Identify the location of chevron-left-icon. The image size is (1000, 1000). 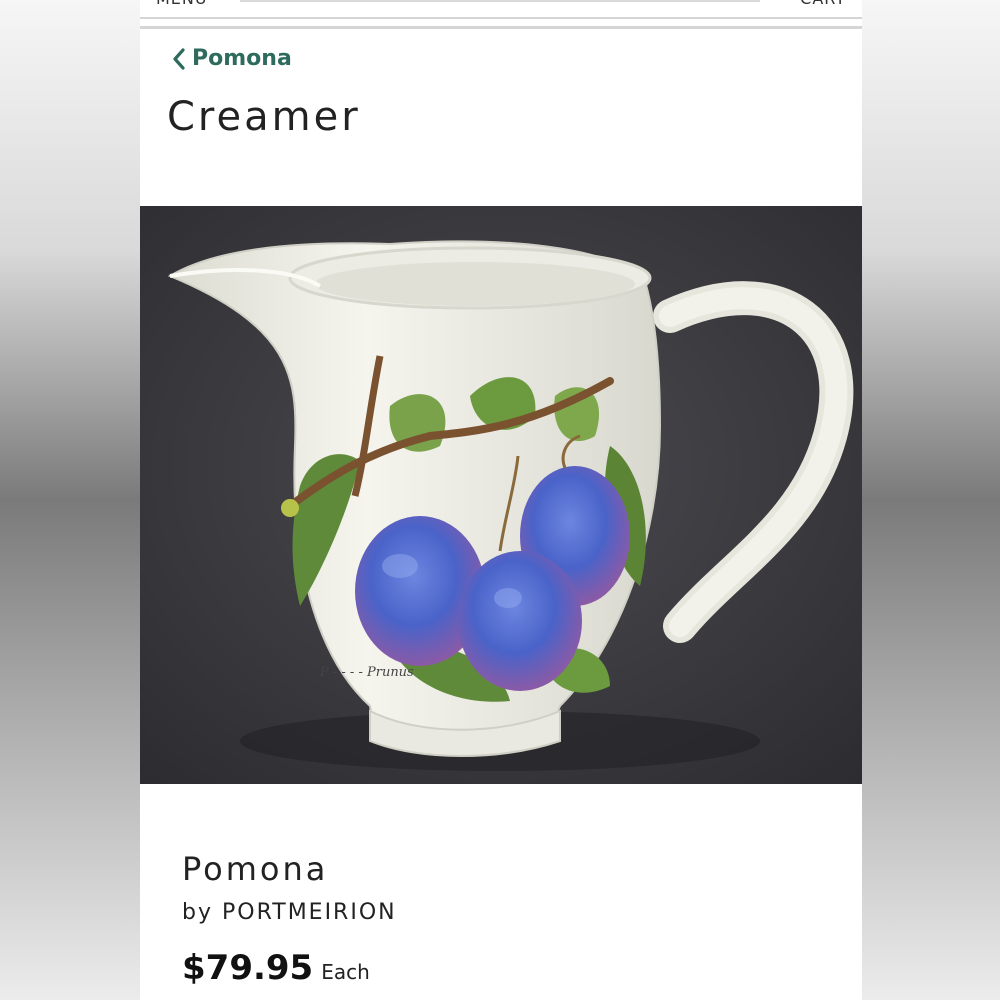
(179, 59).